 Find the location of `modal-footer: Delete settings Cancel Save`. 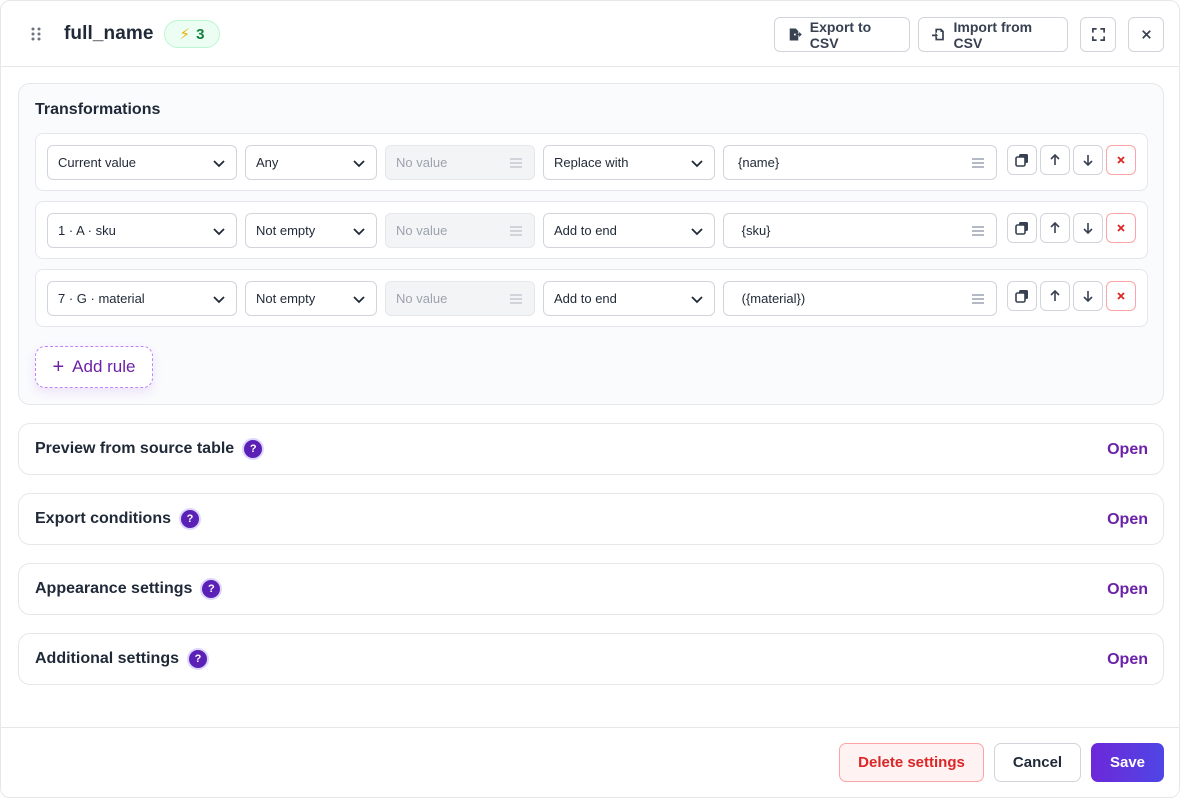

modal-footer: Delete settings Cancel Save is located at coordinates (590, 762).